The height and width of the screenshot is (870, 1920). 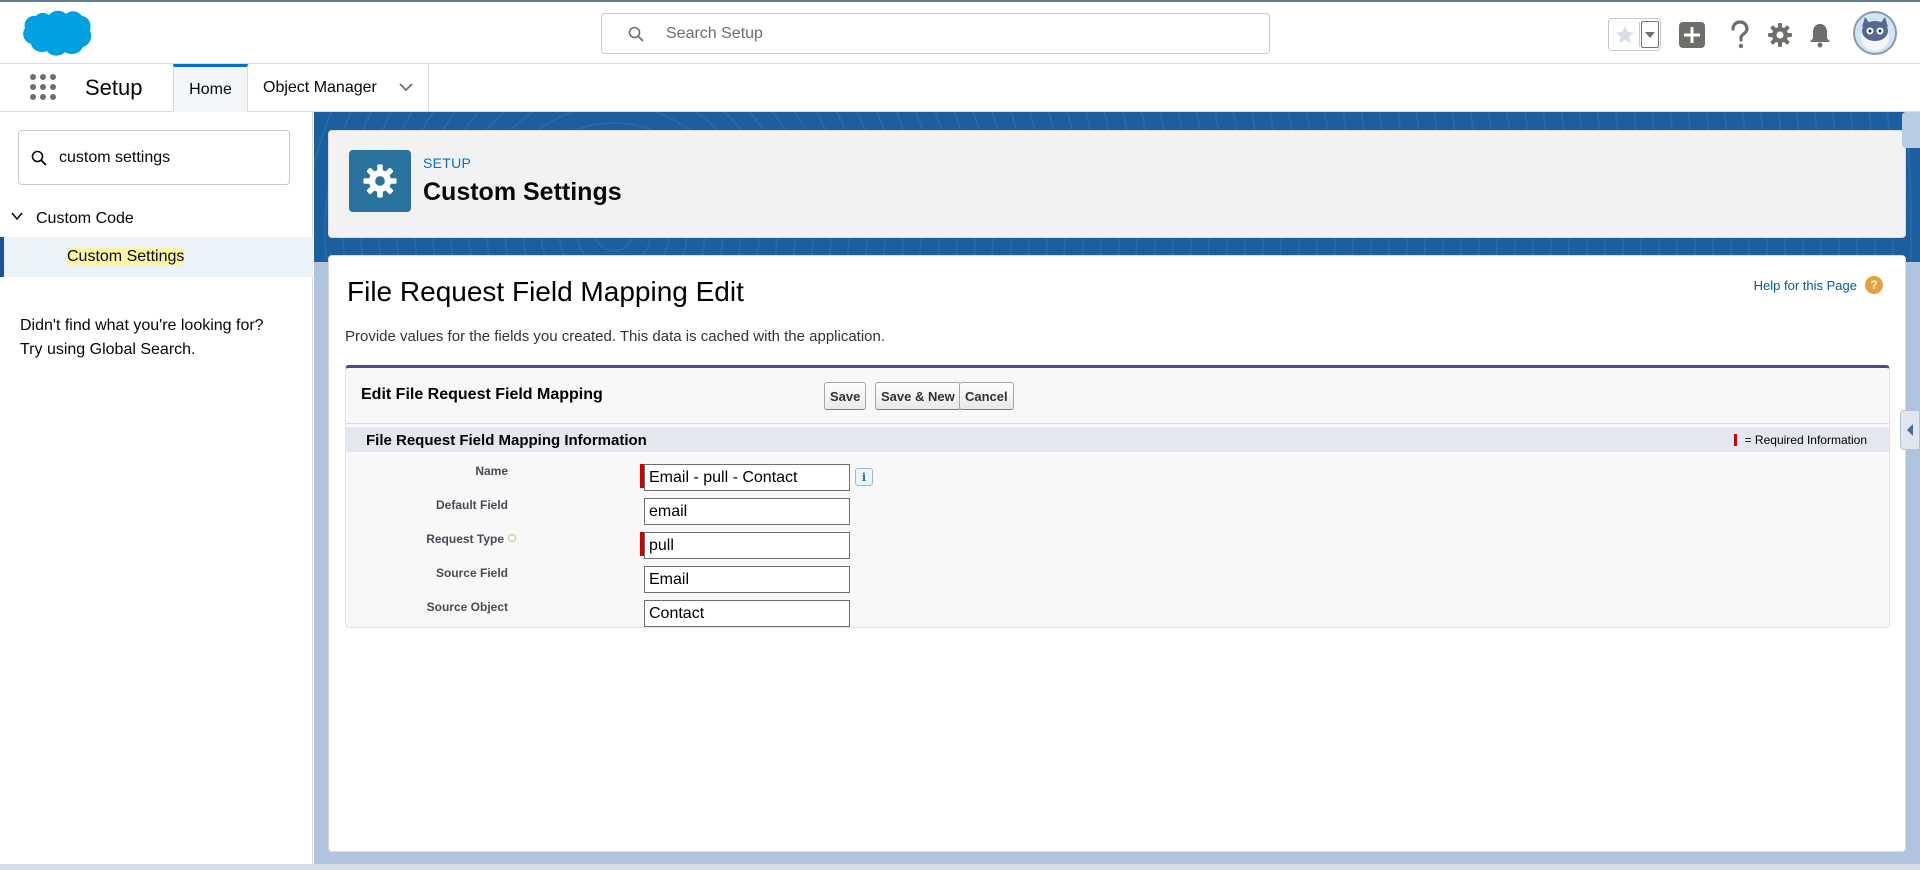 I want to click on field-row-default-field: Default Field, so click(x=646, y=510).